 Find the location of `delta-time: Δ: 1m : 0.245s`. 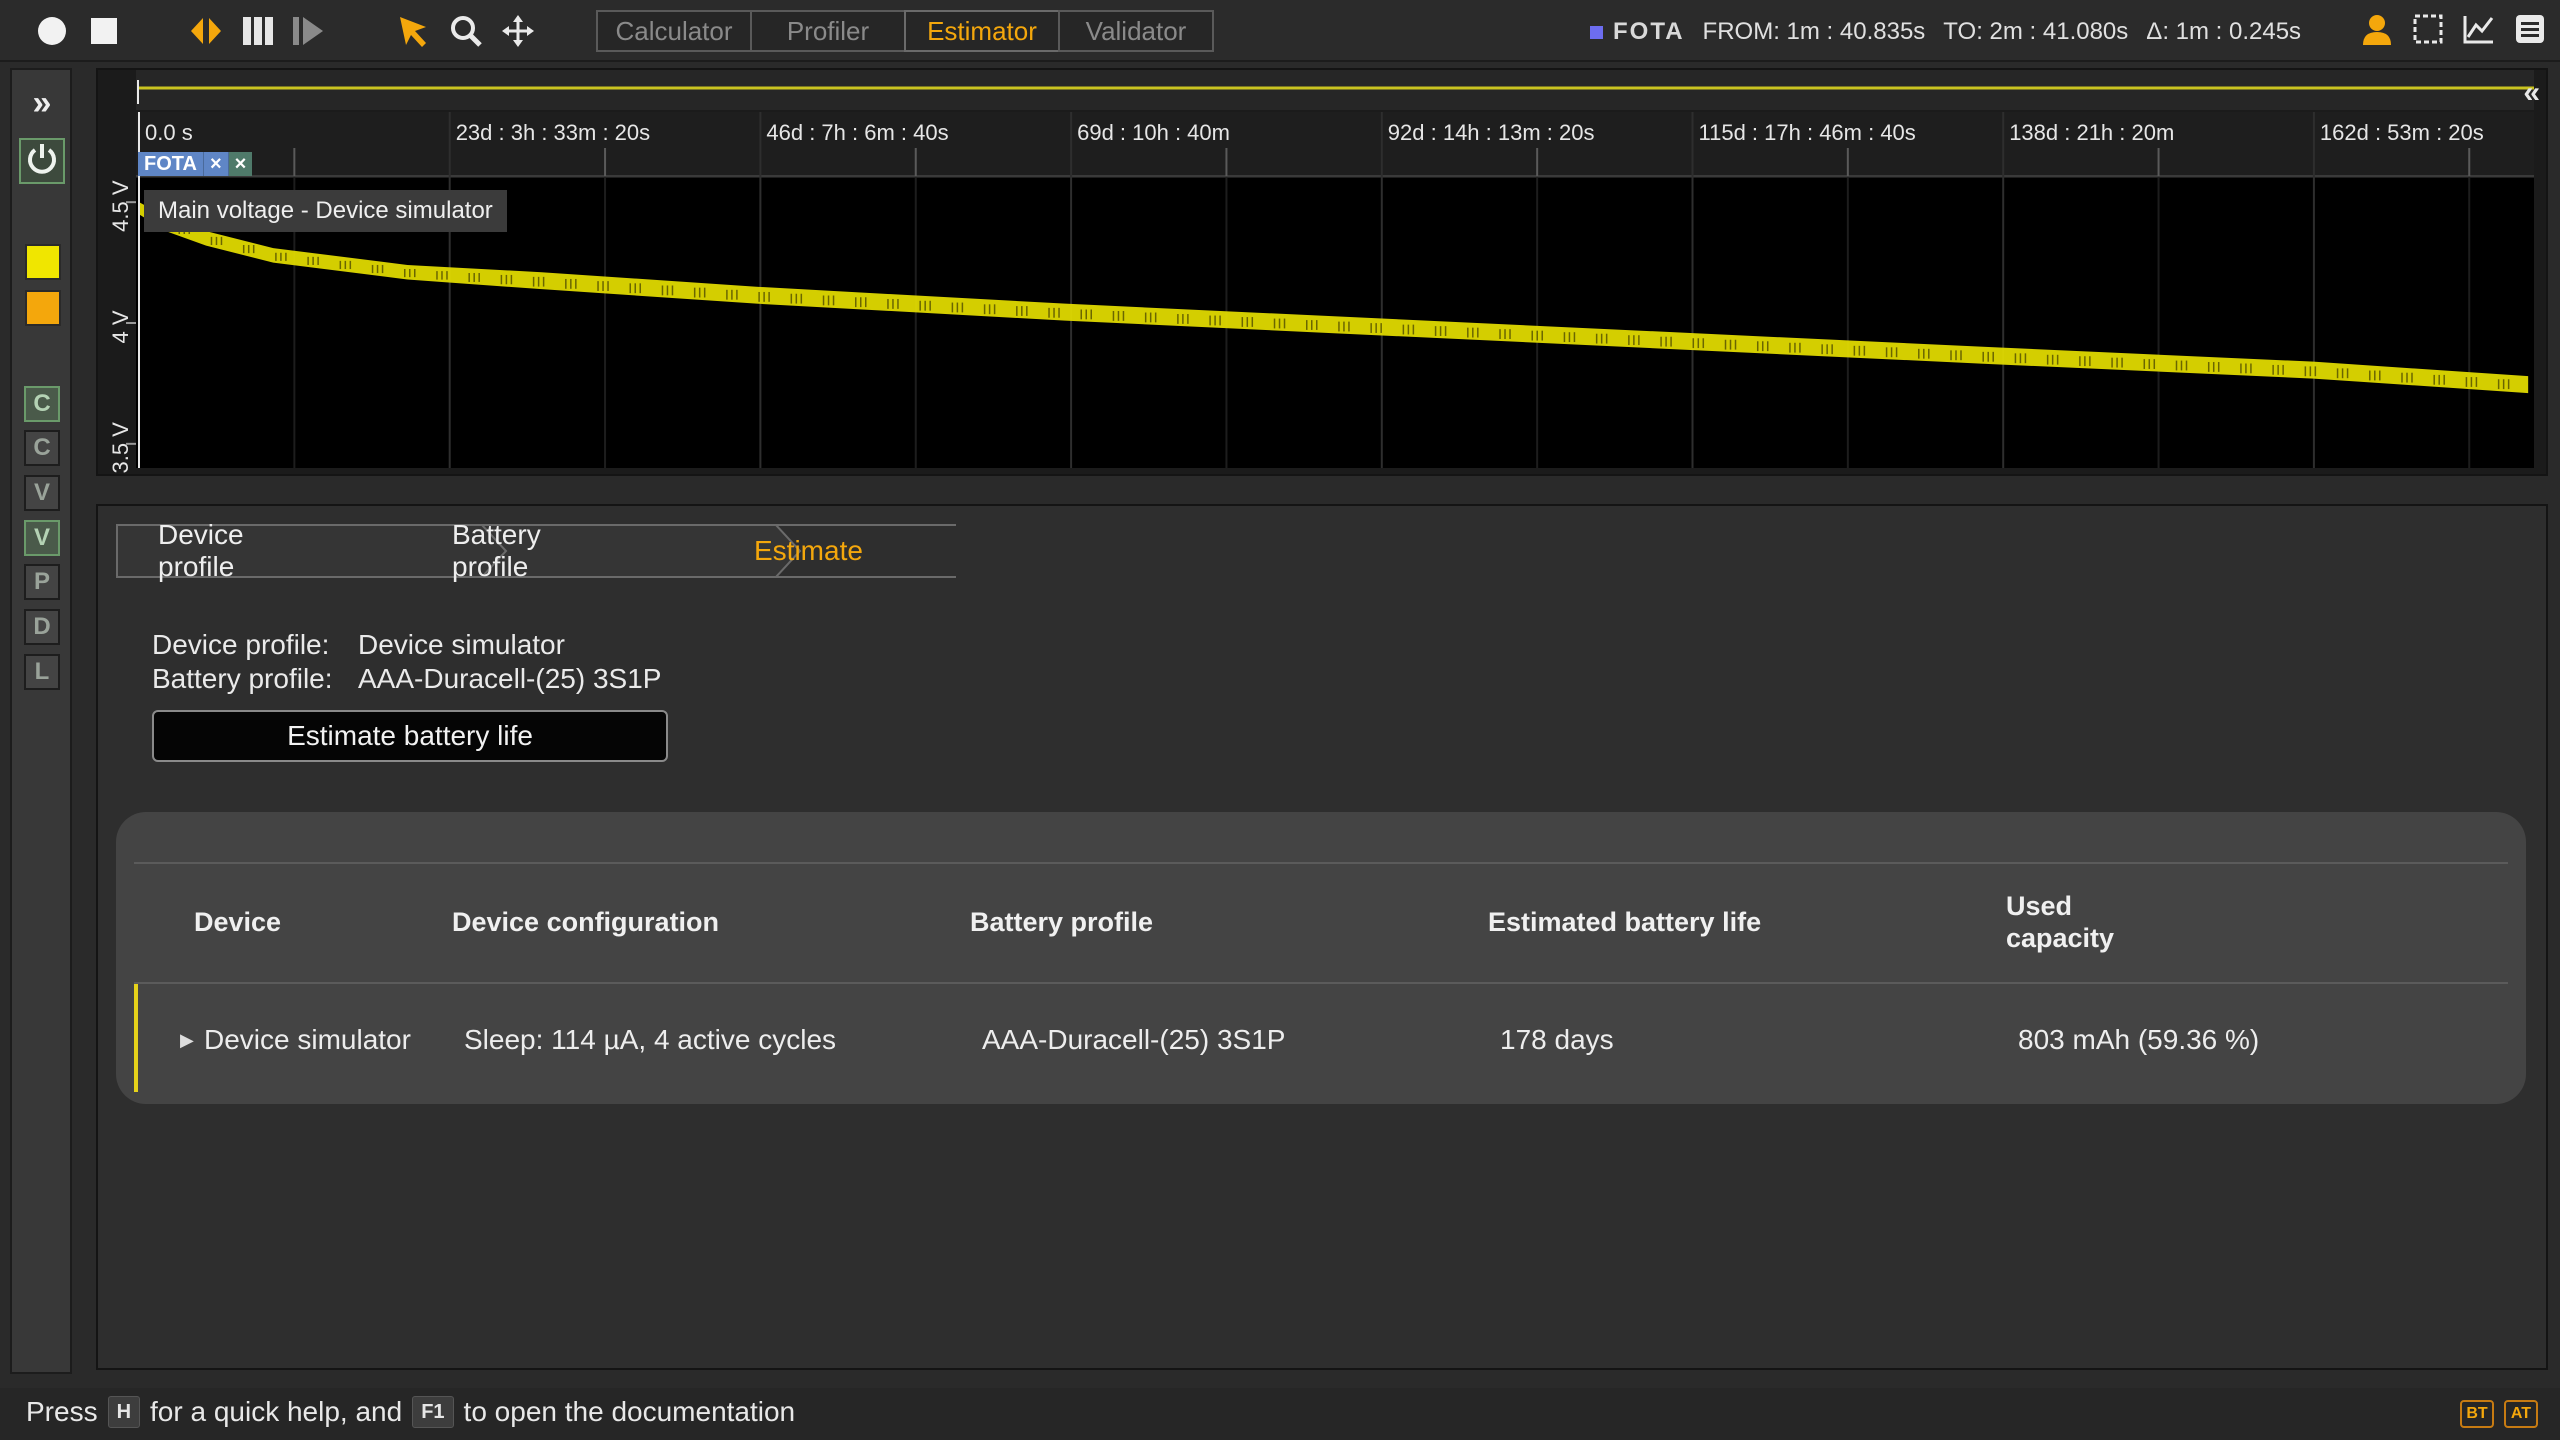

delta-time: Δ: 1m : 0.245s is located at coordinates (2224, 31).